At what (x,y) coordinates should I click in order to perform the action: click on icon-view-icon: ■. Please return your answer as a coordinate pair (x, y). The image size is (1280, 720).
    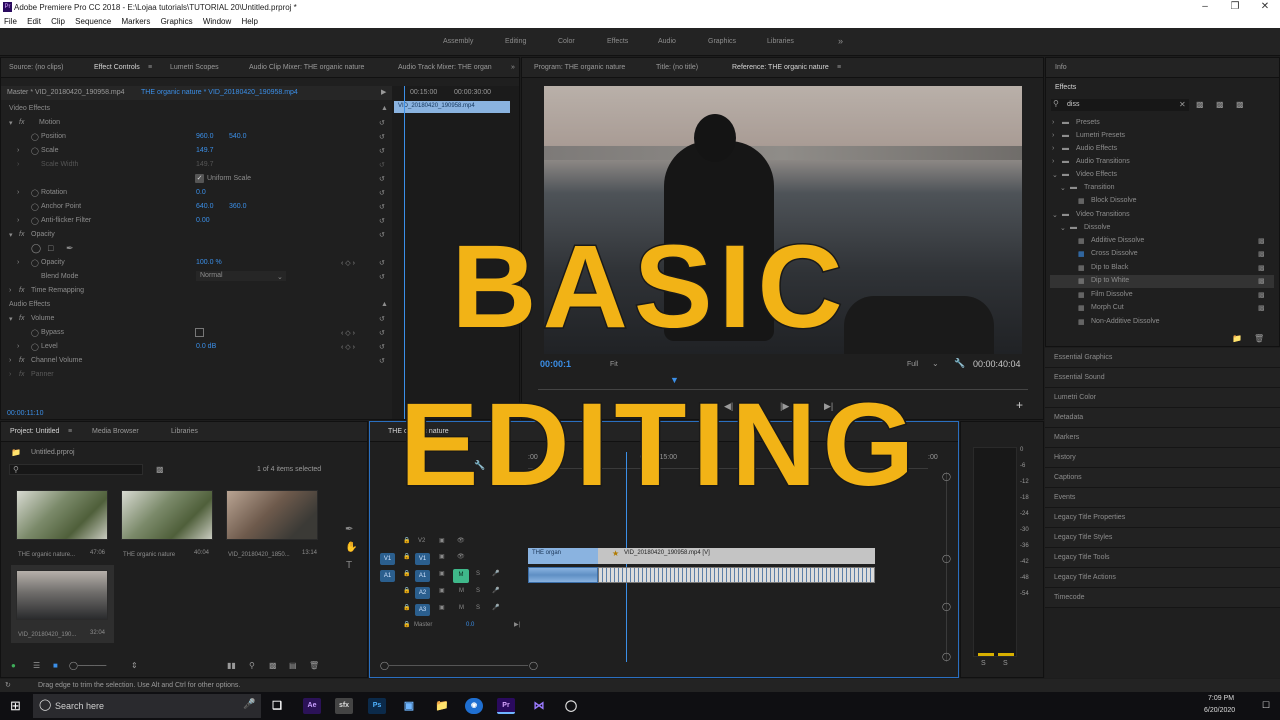
    Looking at the image, I should click on (55, 665).